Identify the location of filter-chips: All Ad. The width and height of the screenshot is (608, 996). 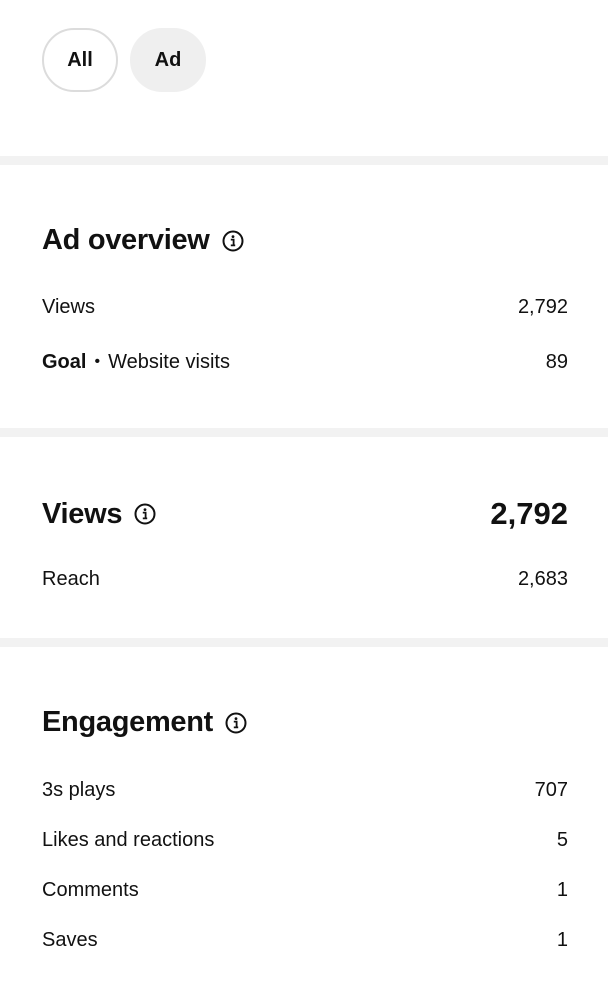
(124, 60).